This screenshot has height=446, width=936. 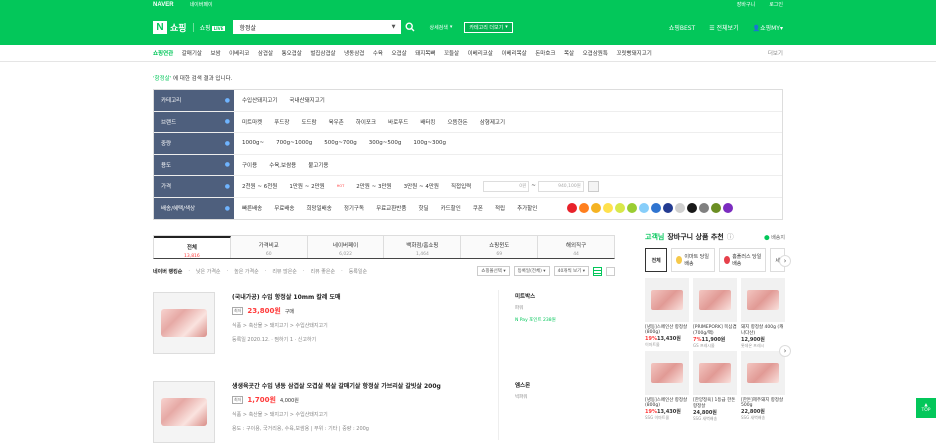 What do you see at coordinates (308, 122) in the screenshot?
I see `filter-option: 도드람` at bounding box center [308, 122].